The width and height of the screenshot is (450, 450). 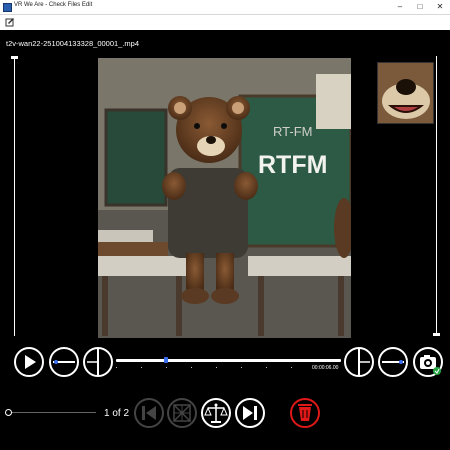 I want to click on grid-icon, so click(x=182, y=413).